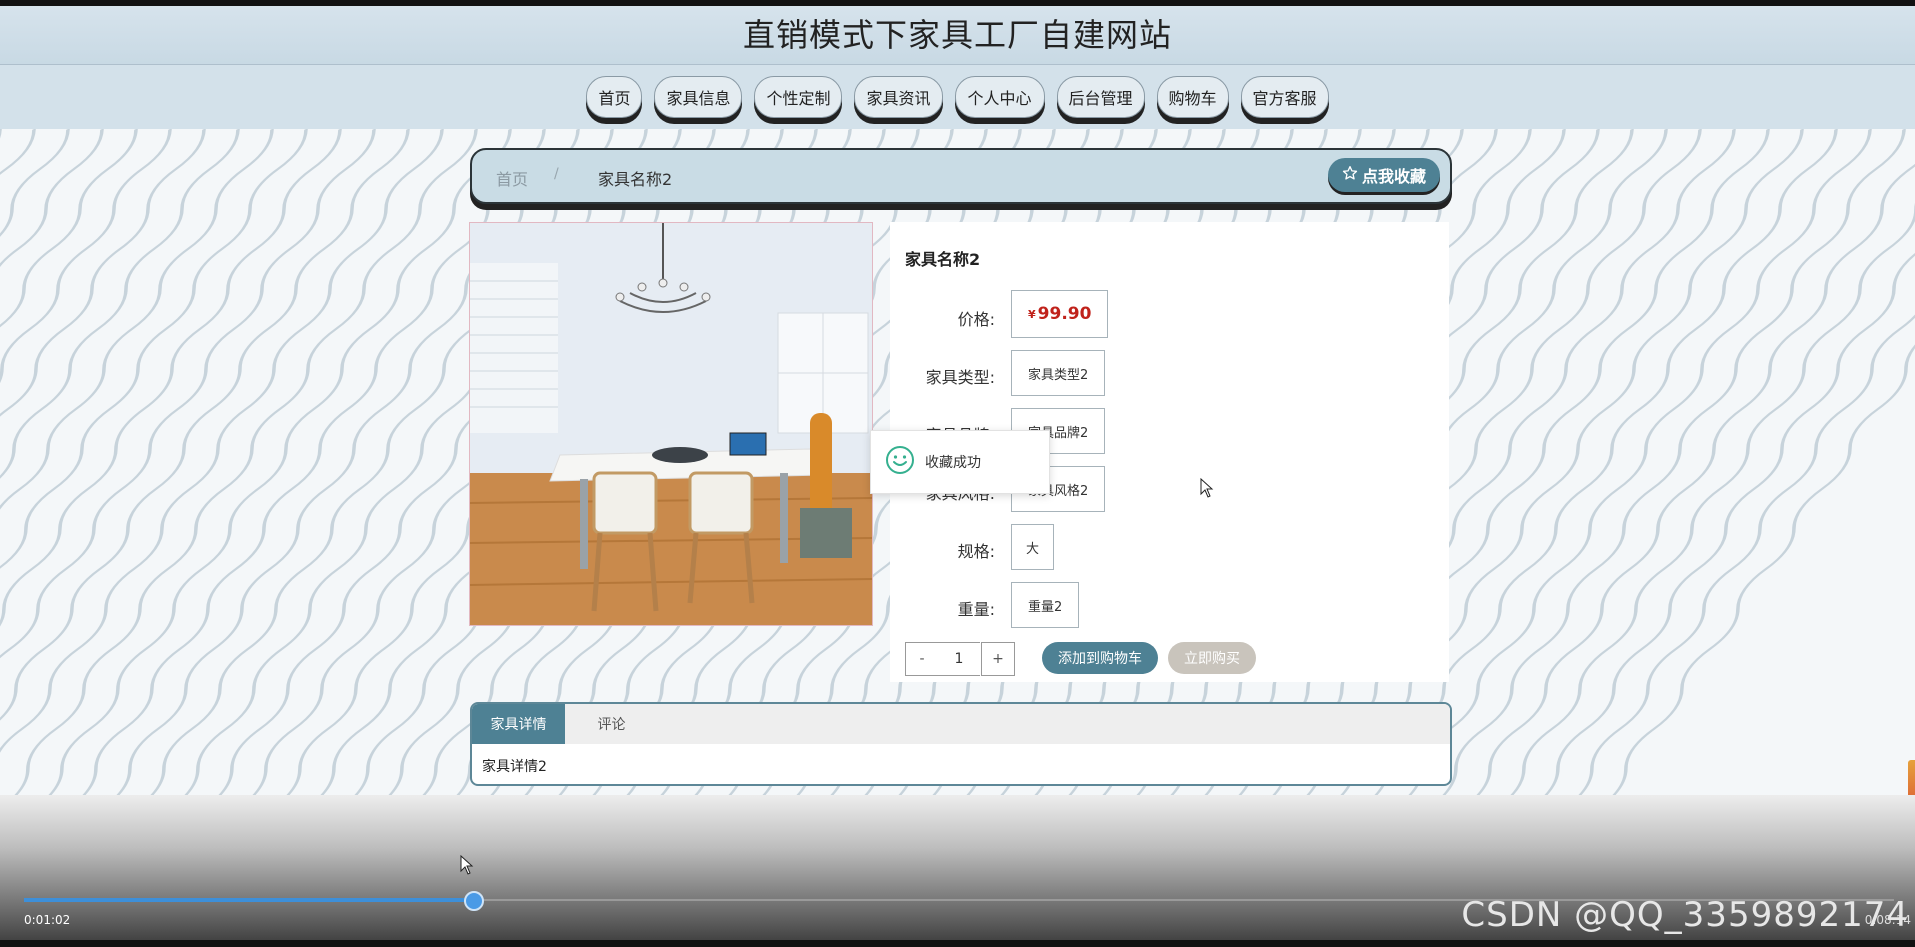 The image size is (1915, 947). I want to click on star-outline-icon, so click(1350, 175).